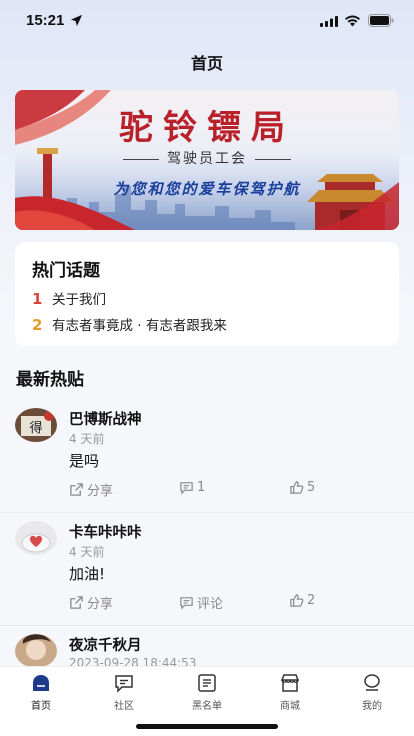 Image resolution: width=414 pixels, height=736 pixels. Describe the element at coordinates (290, 706) in the screenshot. I see `tab-label: 商城` at that location.